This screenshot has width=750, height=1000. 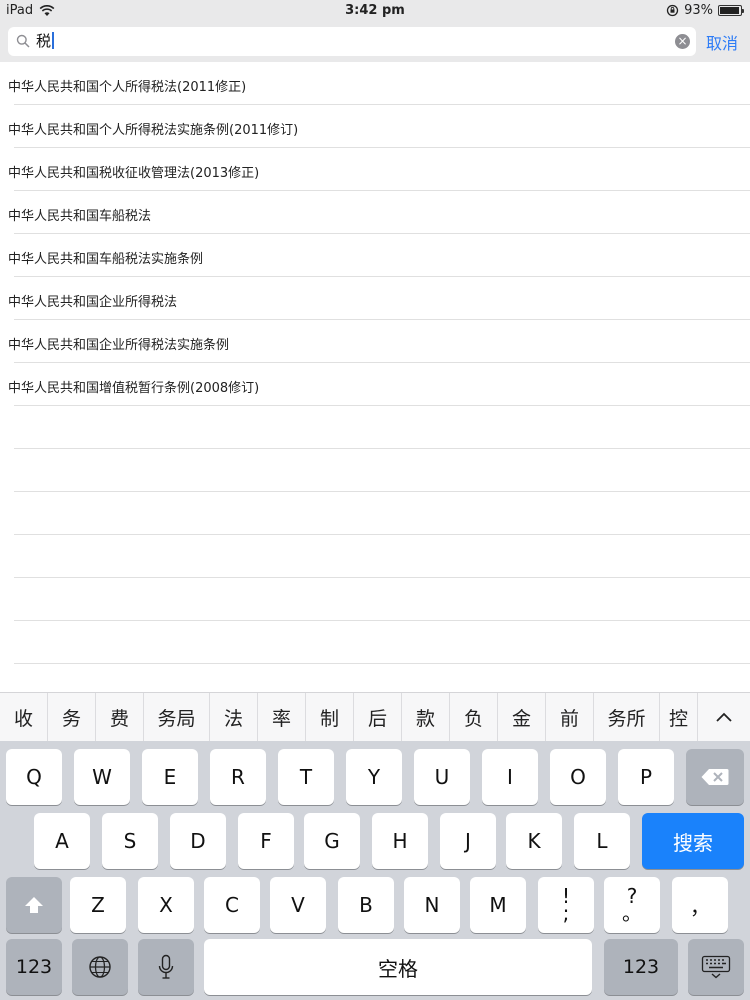 What do you see at coordinates (374, 777) in the screenshot?
I see `key-y: Y` at bounding box center [374, 777].